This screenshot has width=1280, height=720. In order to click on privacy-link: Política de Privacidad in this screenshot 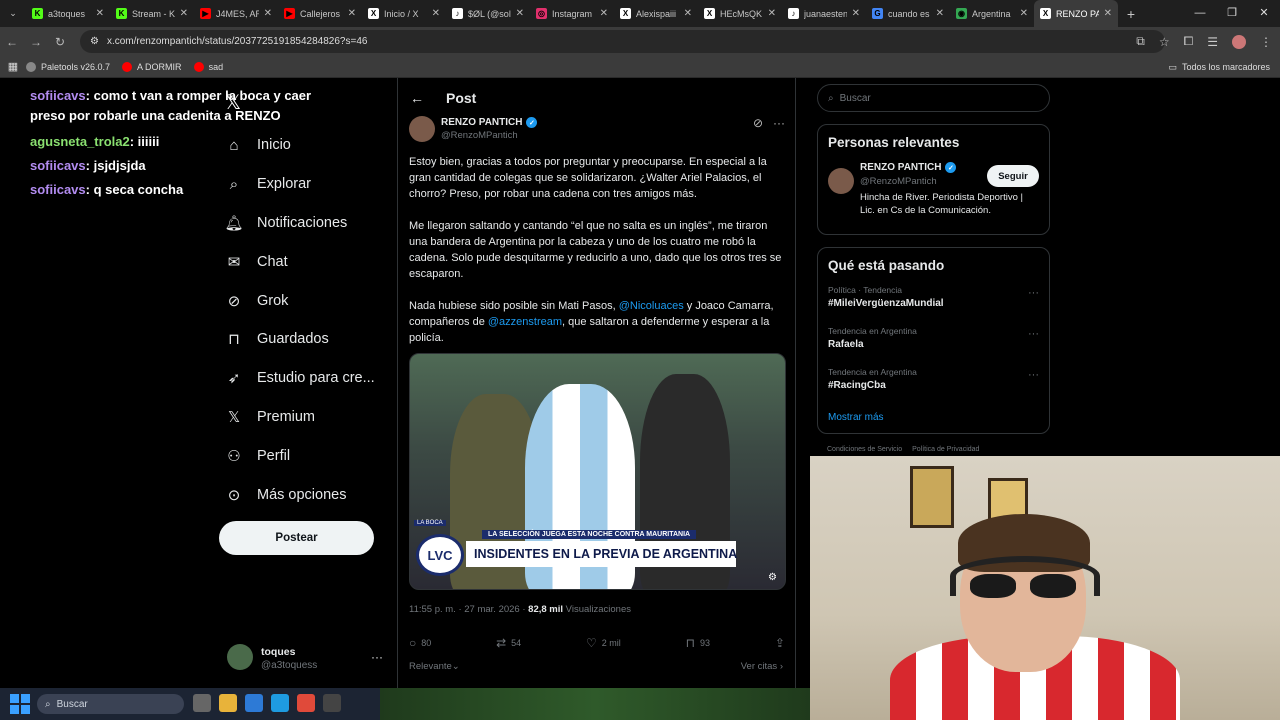, I will do `click(945, 449)`.